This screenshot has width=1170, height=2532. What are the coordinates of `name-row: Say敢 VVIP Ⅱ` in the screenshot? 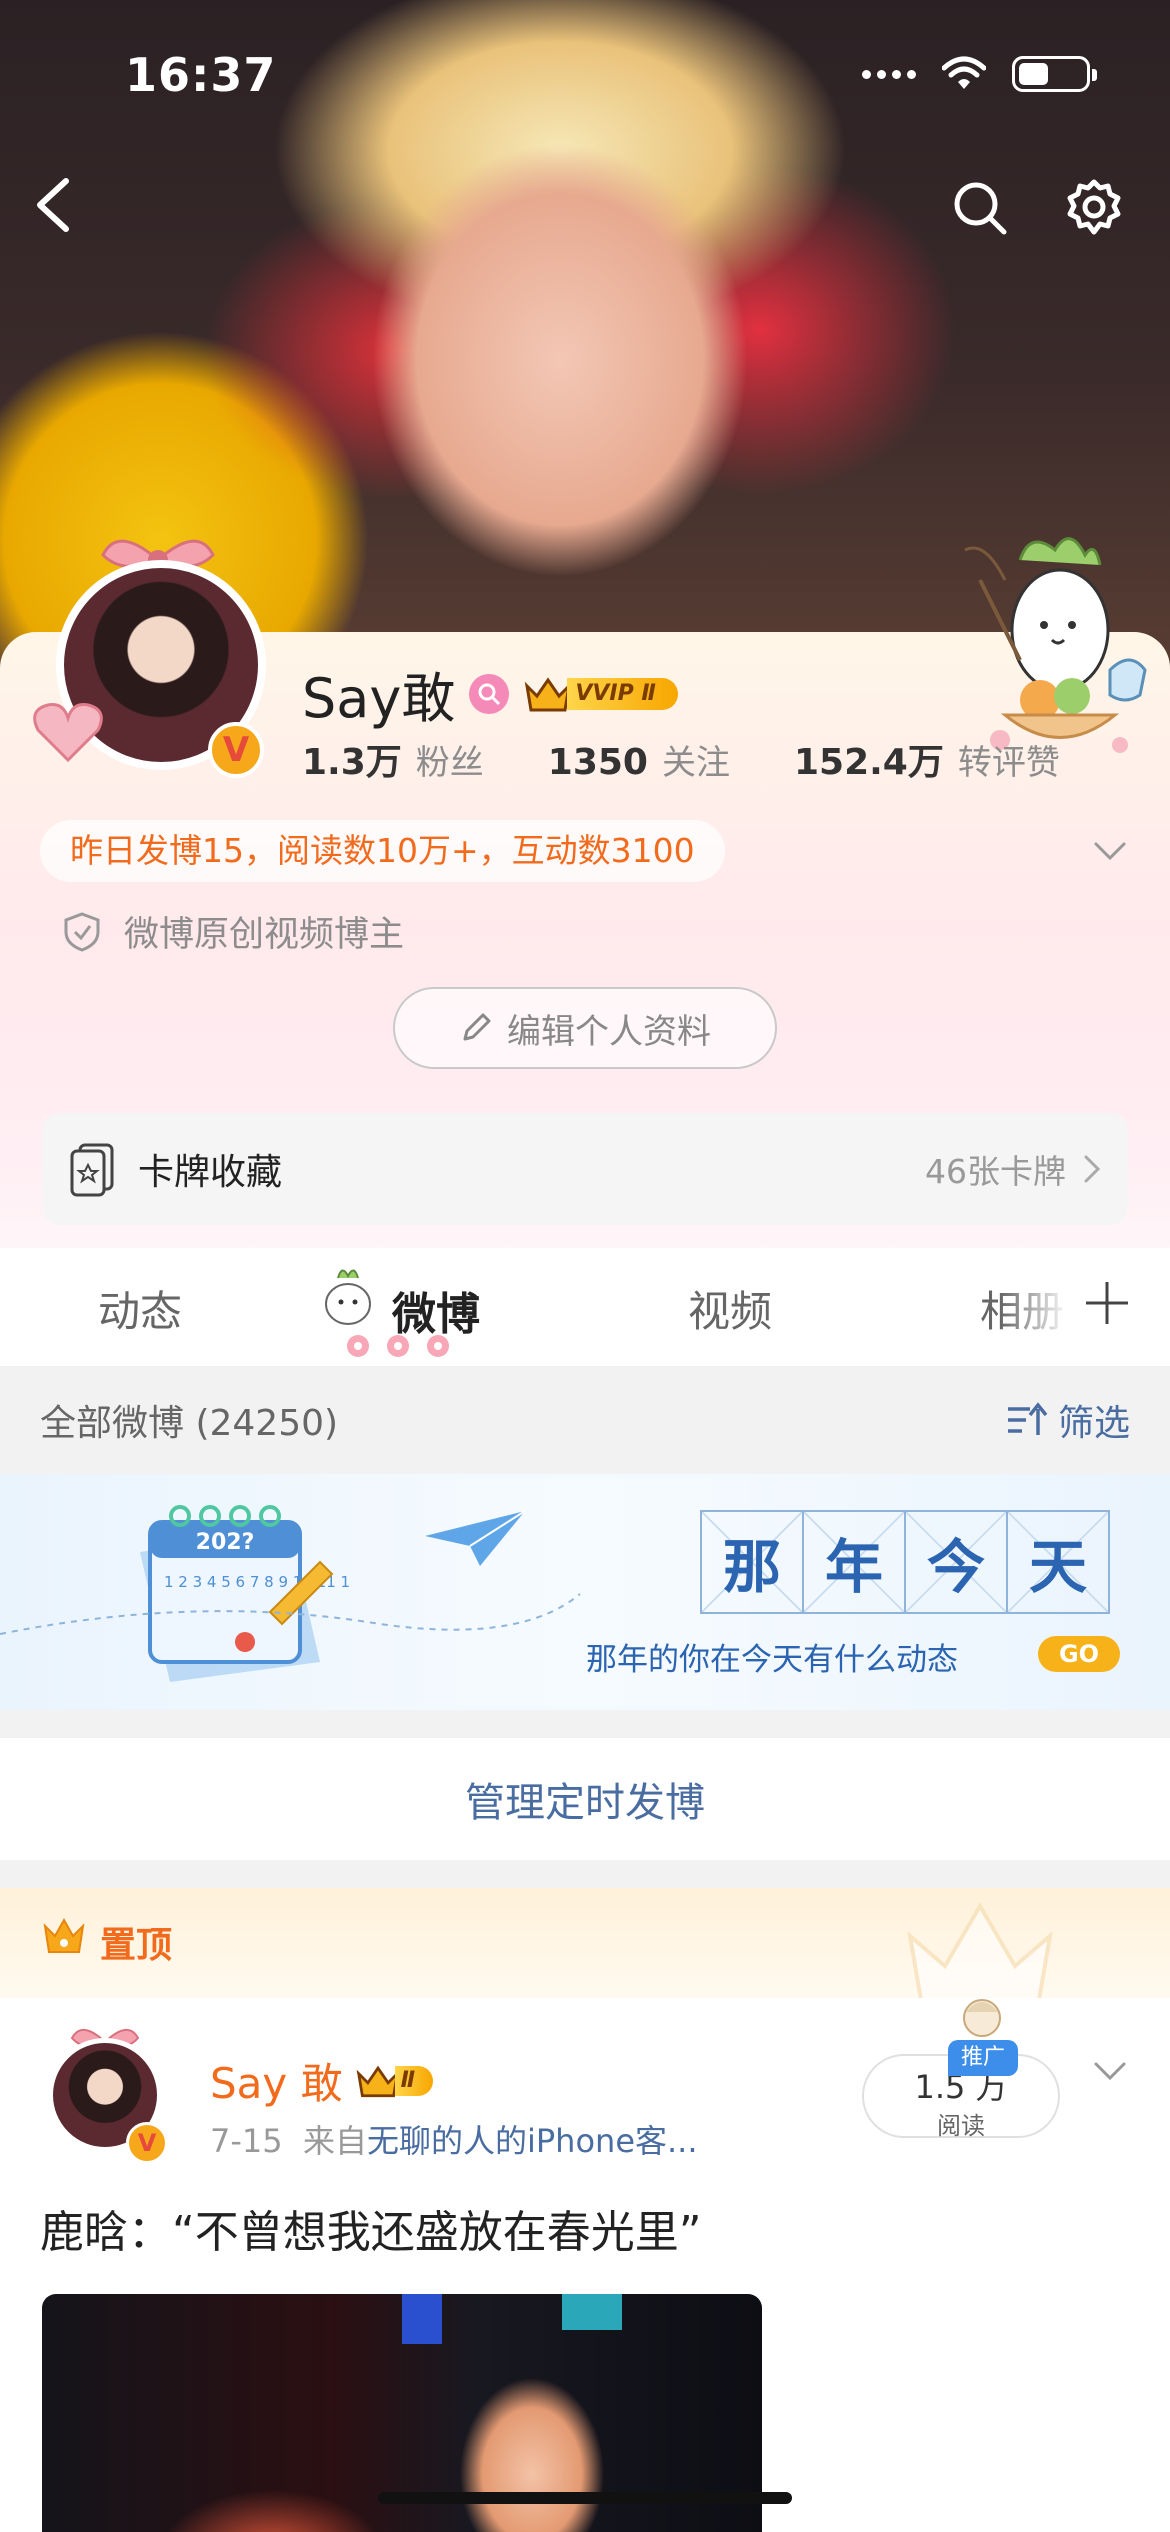 It's located at (490, 693).